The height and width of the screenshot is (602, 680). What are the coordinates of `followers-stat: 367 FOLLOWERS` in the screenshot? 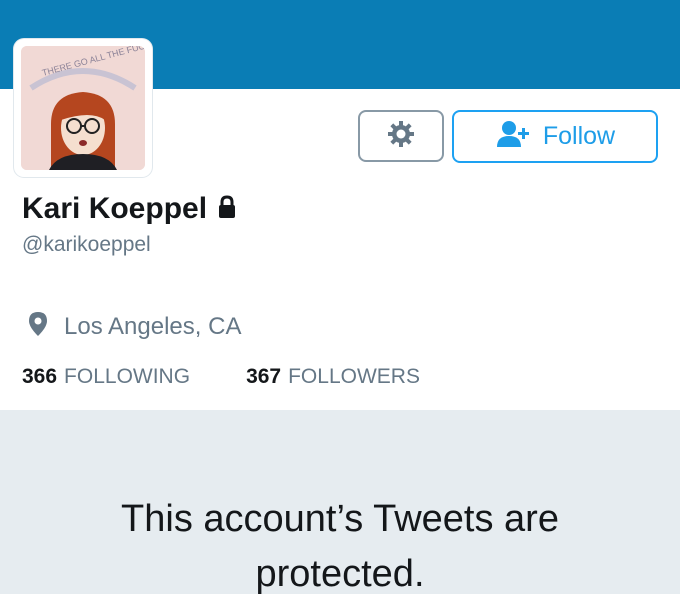 It's located at (333, 377).